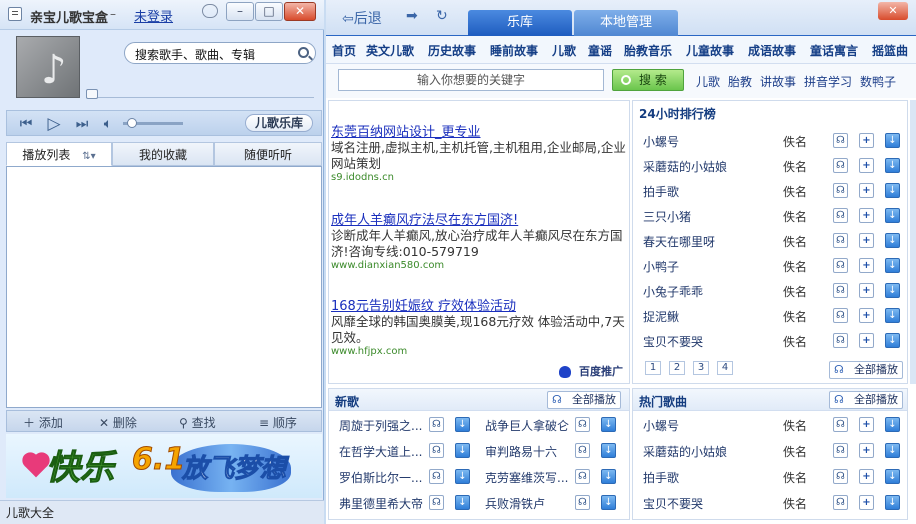 The height and width of the screenshot is (524, 916). I want to click on category-link: 儿歌, so click(564, 50).